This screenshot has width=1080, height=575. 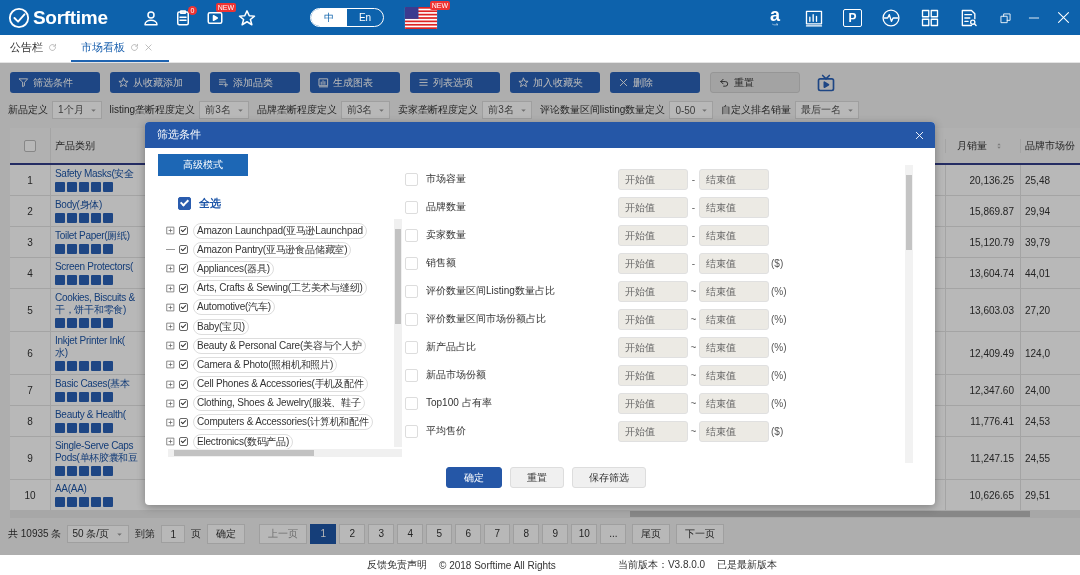 I want to click on dialog-button: 重置, so click(x=537, y=477).